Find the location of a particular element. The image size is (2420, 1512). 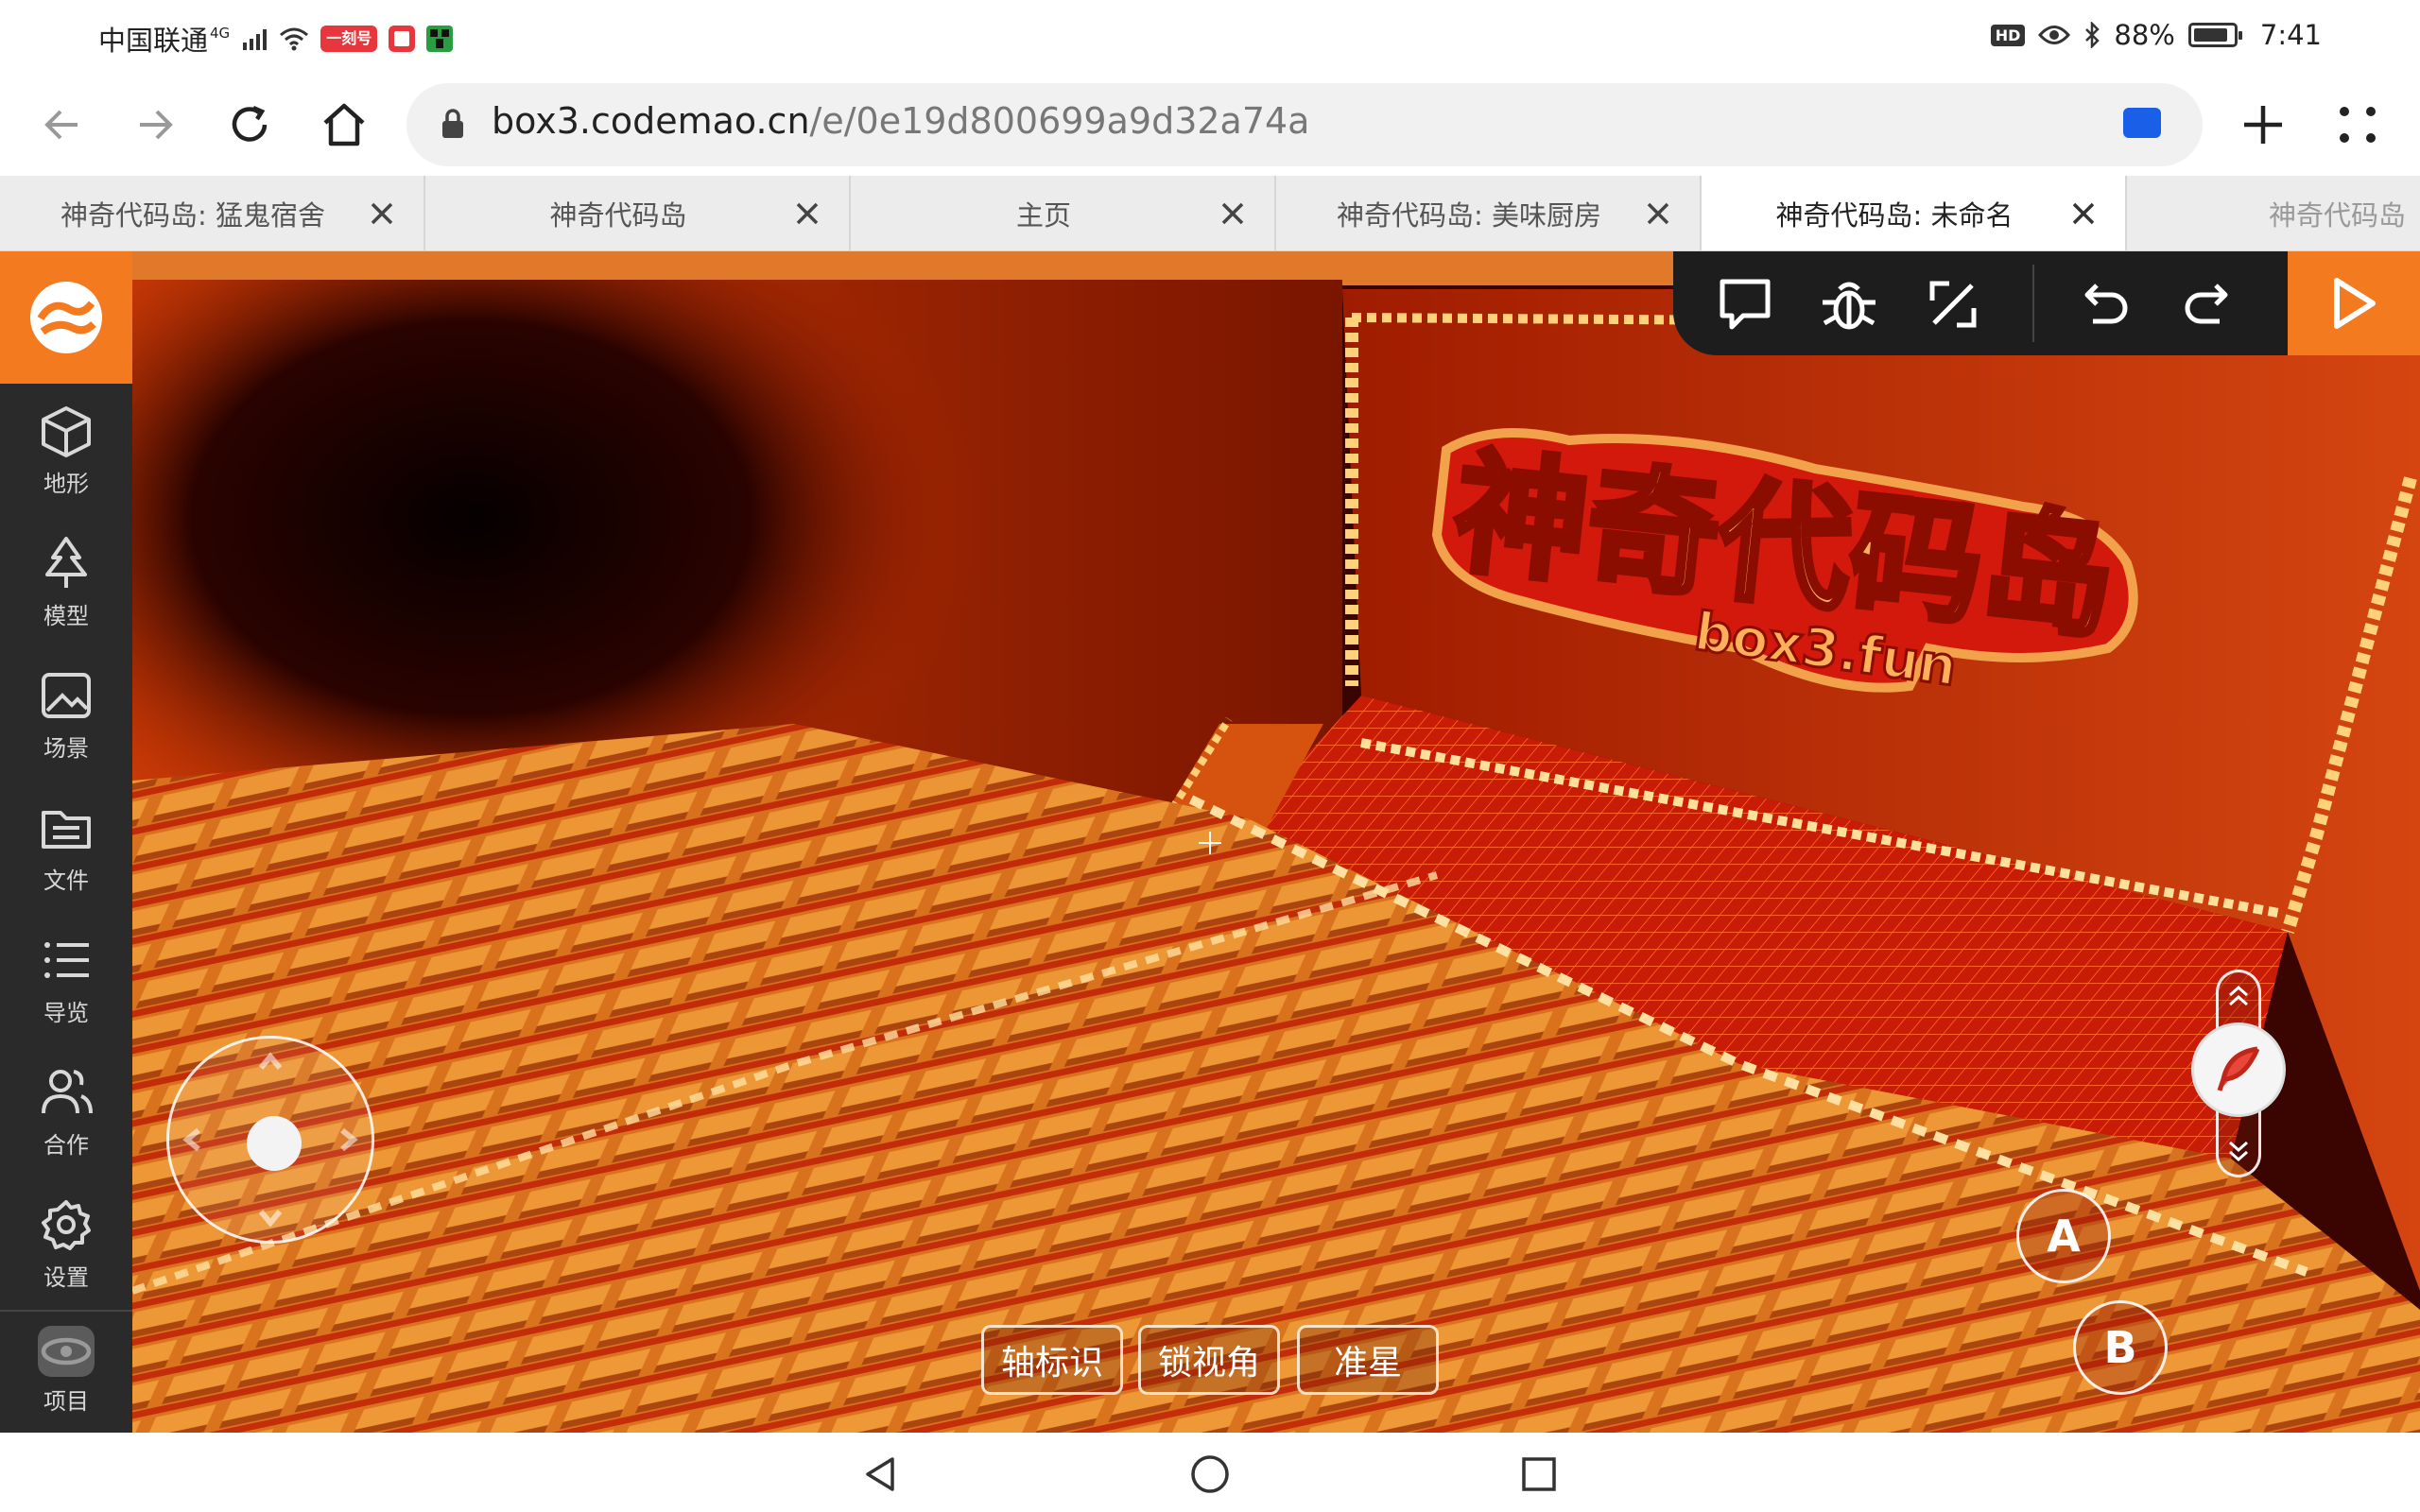

chat-icon is located at coordinates (1745, 304).